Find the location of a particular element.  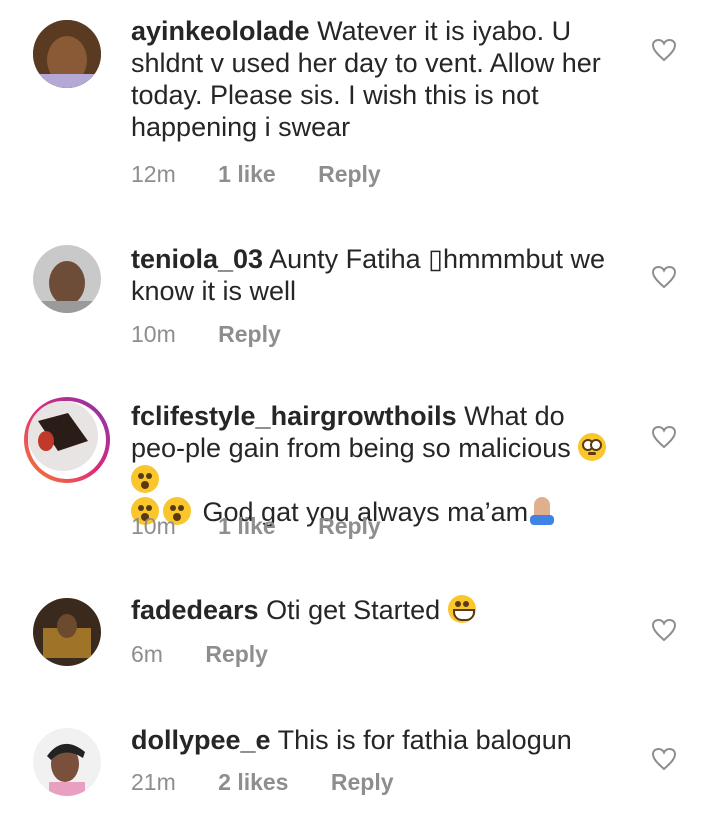

hushed-face-emoji is located at coordinates (145, 479).